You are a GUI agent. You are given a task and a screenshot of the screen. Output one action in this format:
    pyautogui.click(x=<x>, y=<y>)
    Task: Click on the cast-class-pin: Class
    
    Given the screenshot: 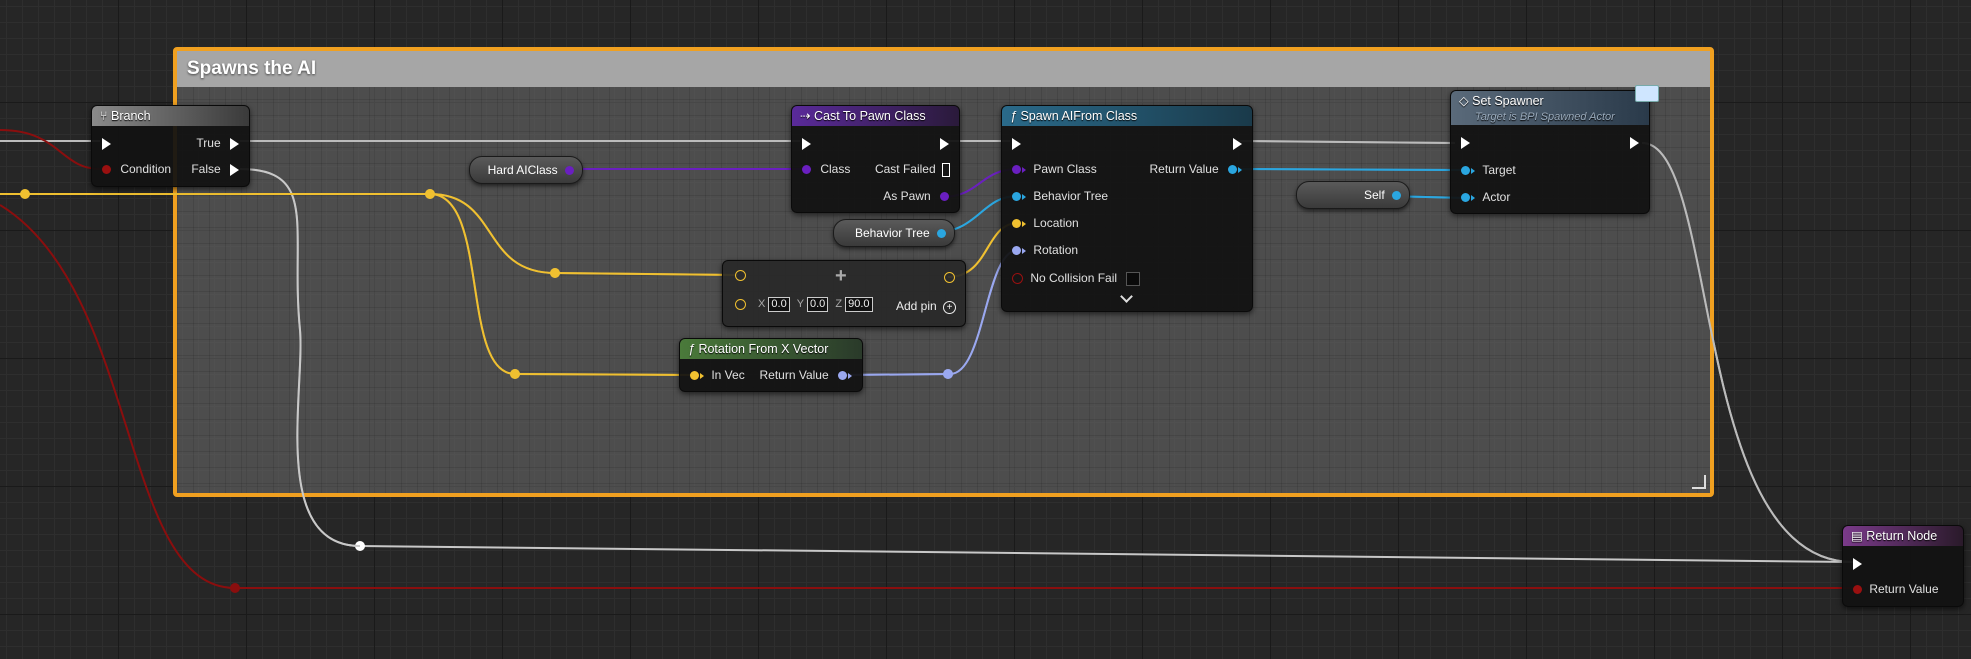 What is the action you would take?
    pyautogui.click(x=826, y=169)
    